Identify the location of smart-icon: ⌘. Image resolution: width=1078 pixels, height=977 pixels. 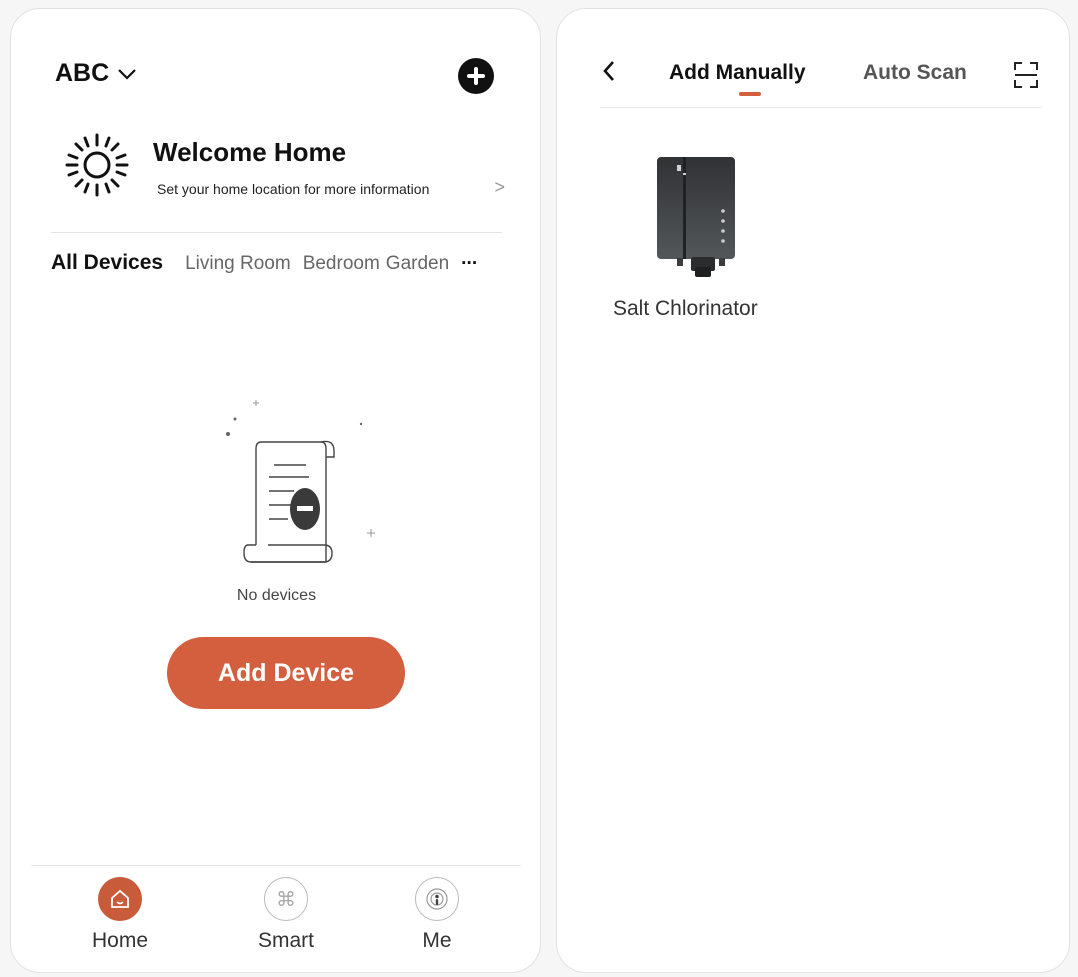
(286, 899).